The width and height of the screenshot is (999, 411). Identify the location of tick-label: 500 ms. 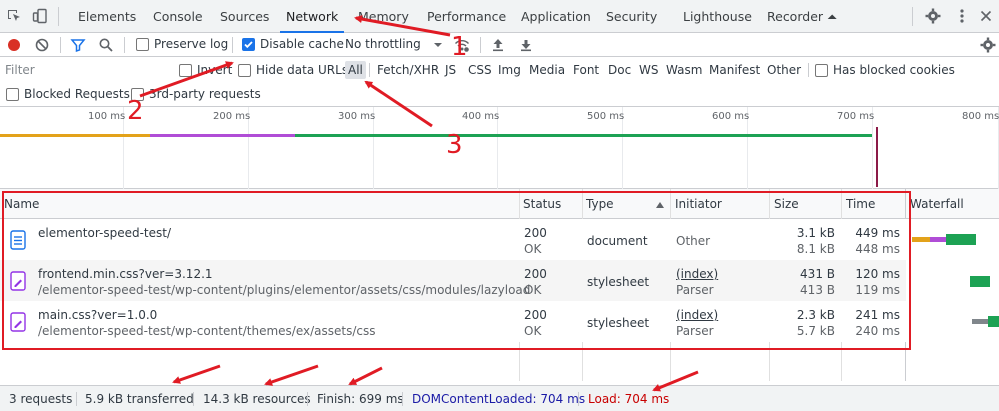
(606, 116).